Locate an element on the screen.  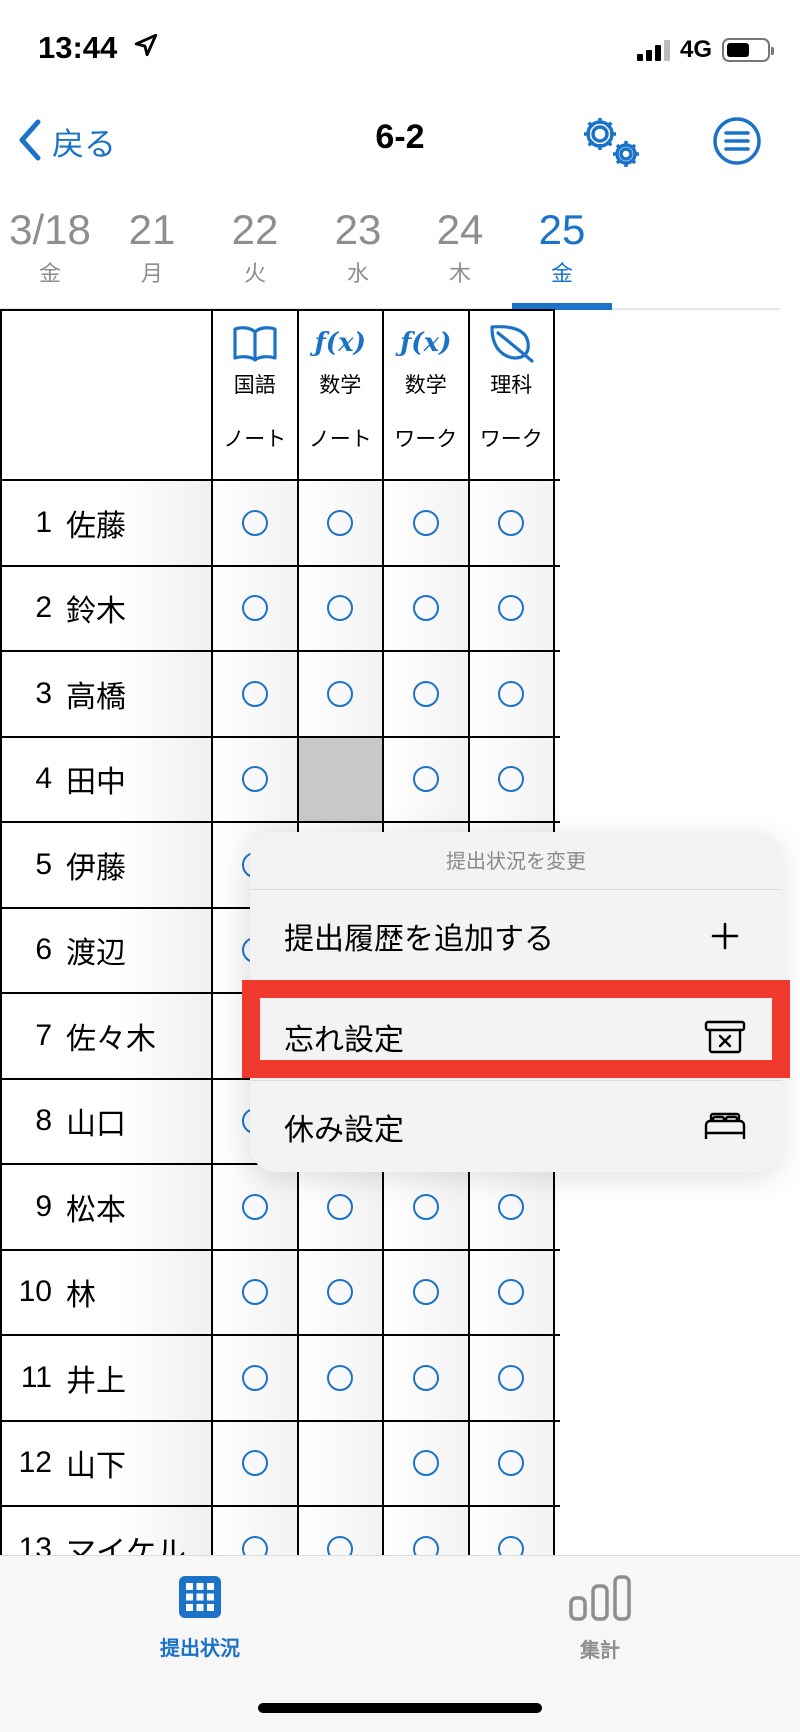
date-weekday: 月 is located at coordinates (151, 274).